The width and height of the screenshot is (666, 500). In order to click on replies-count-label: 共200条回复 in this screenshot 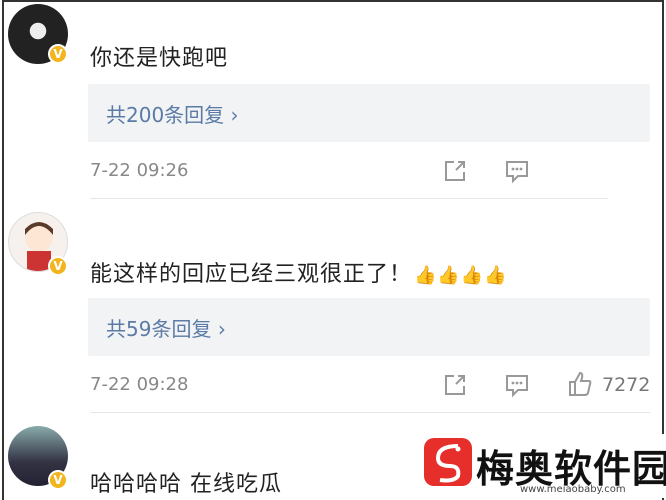, I will do `click(165, 115)`.